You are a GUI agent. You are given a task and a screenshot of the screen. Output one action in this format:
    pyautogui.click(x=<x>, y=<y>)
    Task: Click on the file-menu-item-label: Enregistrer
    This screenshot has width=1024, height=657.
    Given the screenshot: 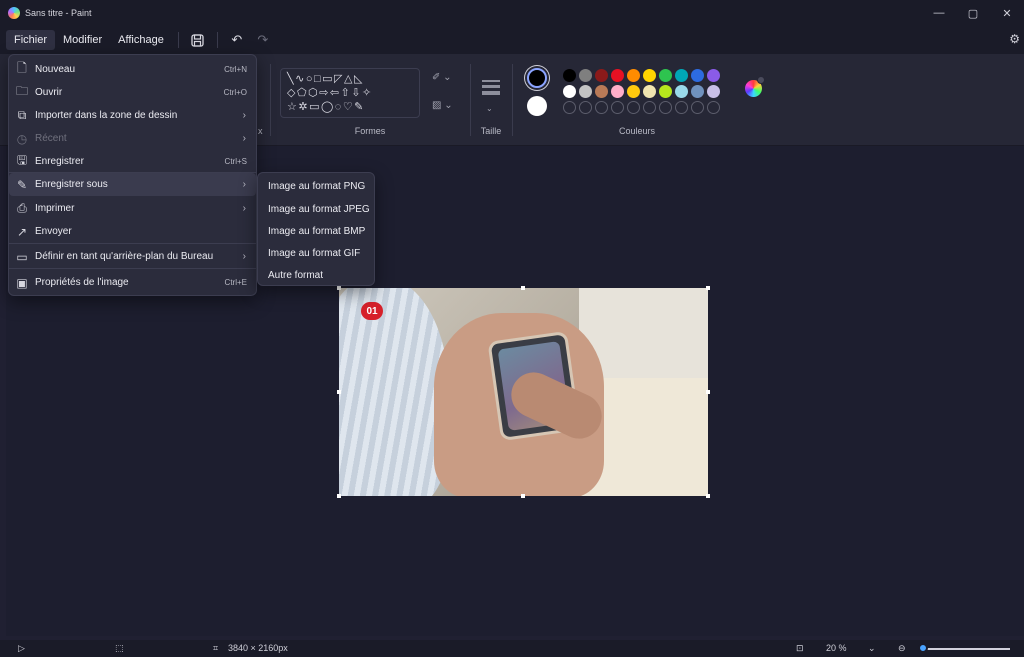 What is the action you would take?
    pyautogui.click(x=59, y=161)
    